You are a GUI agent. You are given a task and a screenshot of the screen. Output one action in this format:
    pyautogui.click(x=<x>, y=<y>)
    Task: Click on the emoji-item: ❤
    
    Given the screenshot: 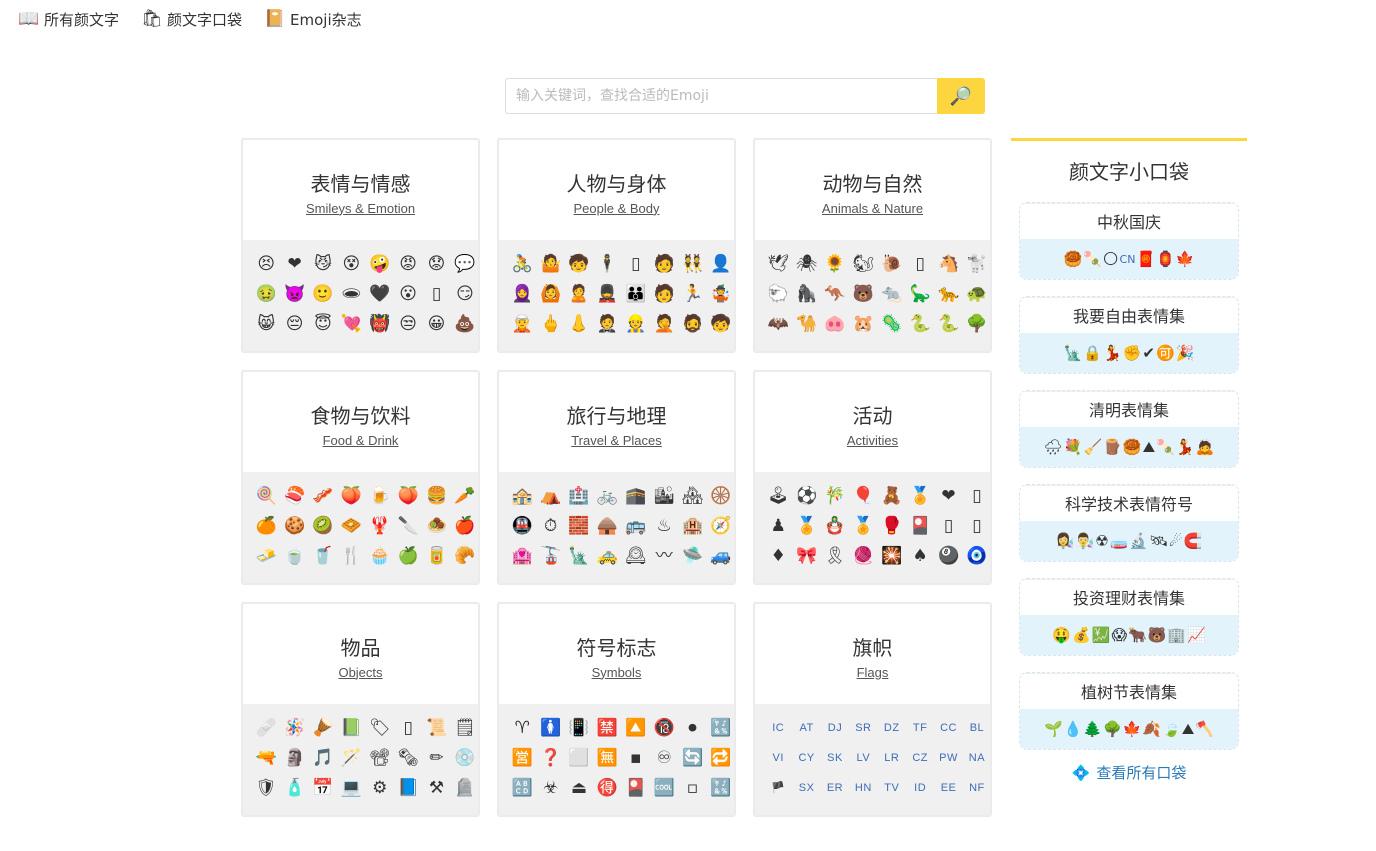 What is the action you would take?
    pyautogui.click(x=948, y=496)
    